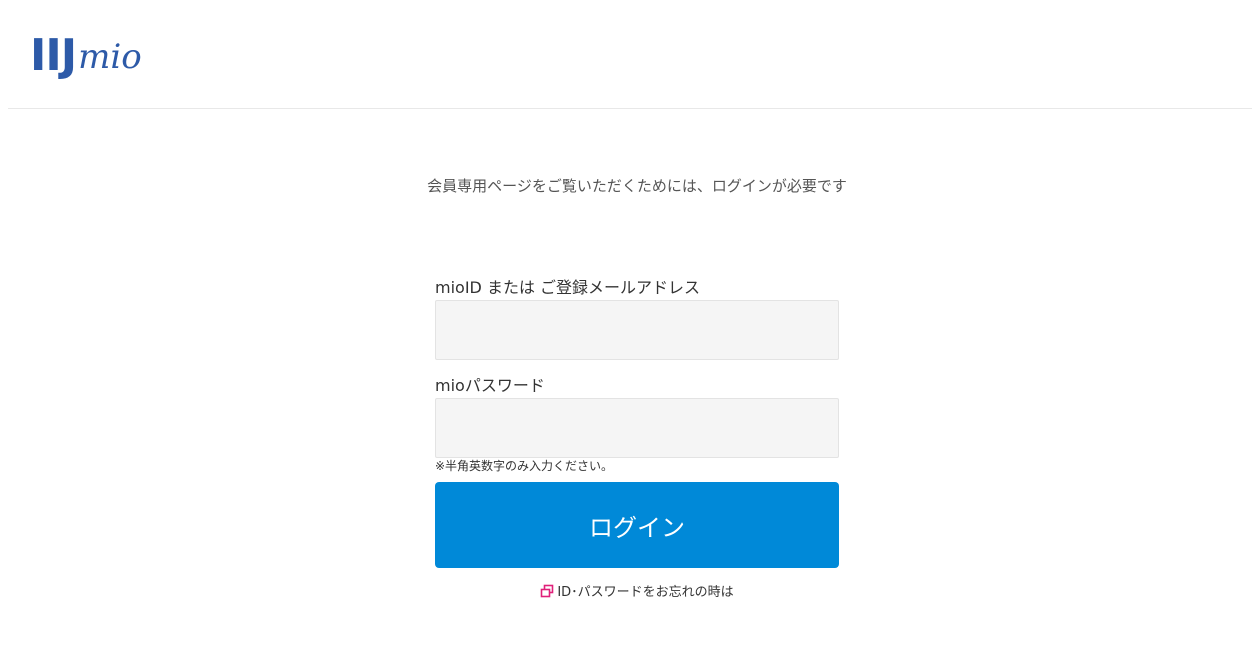  Describe the element at coordinates (568, 287) in the screenshot. I see `email-label: mioID または ご登録メールアドレス` at that location.